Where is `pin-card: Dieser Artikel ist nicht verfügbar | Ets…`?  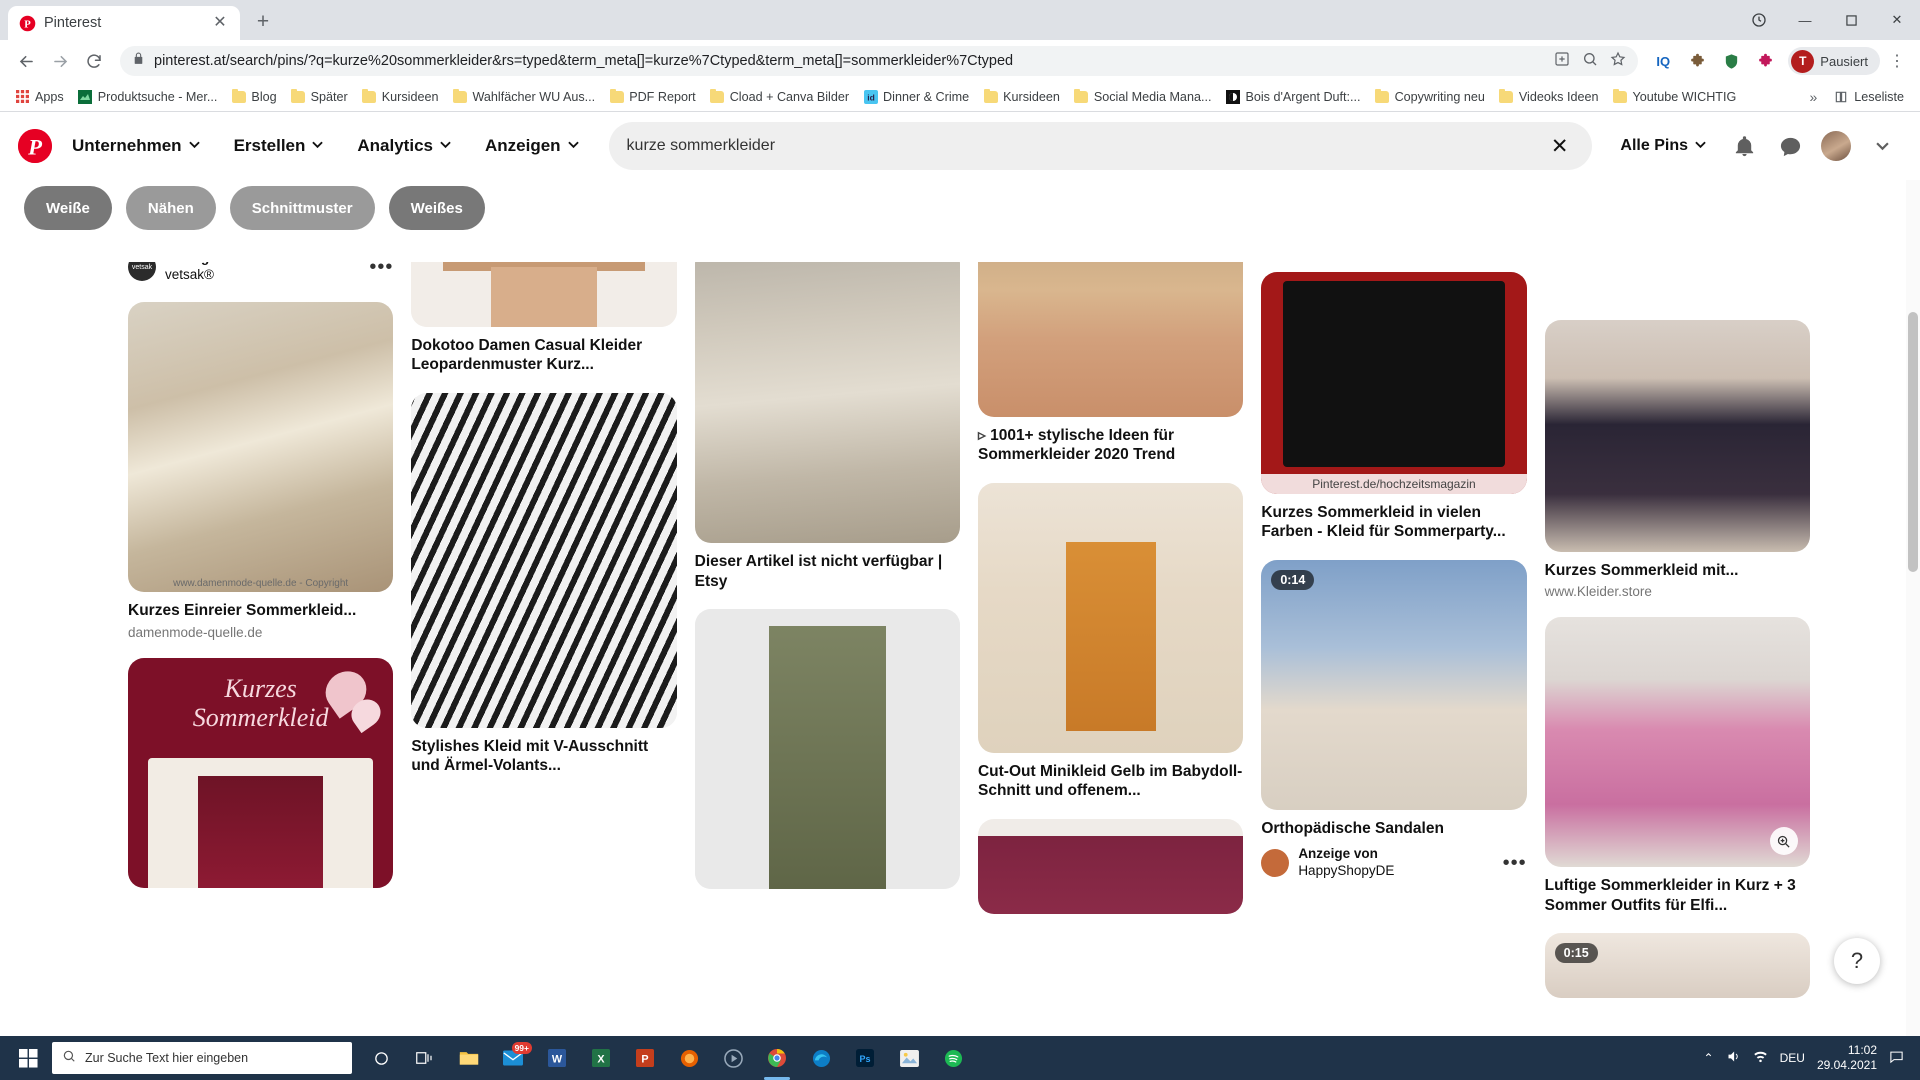
pin-card: Dieser Artikel ist nicht verfügbar | Ets… is located at coordinates (827, 426).